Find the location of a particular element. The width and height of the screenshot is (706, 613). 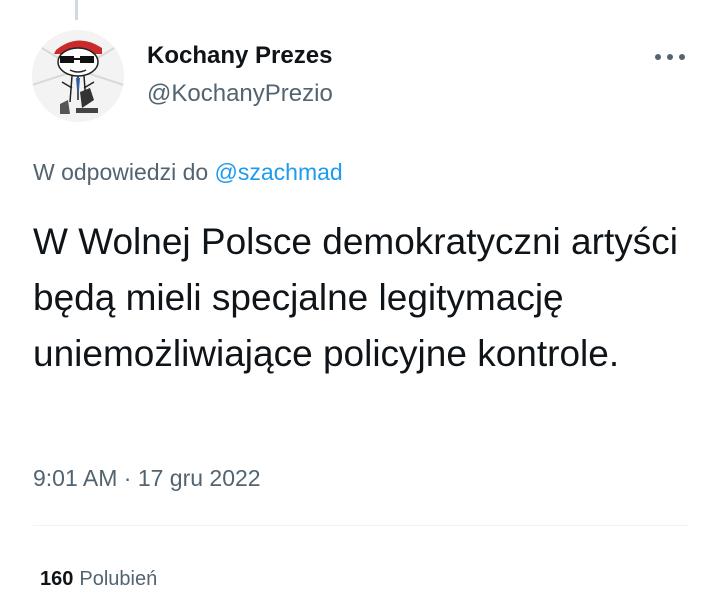

likes-count: 160 is located at coordinates (57, 579).